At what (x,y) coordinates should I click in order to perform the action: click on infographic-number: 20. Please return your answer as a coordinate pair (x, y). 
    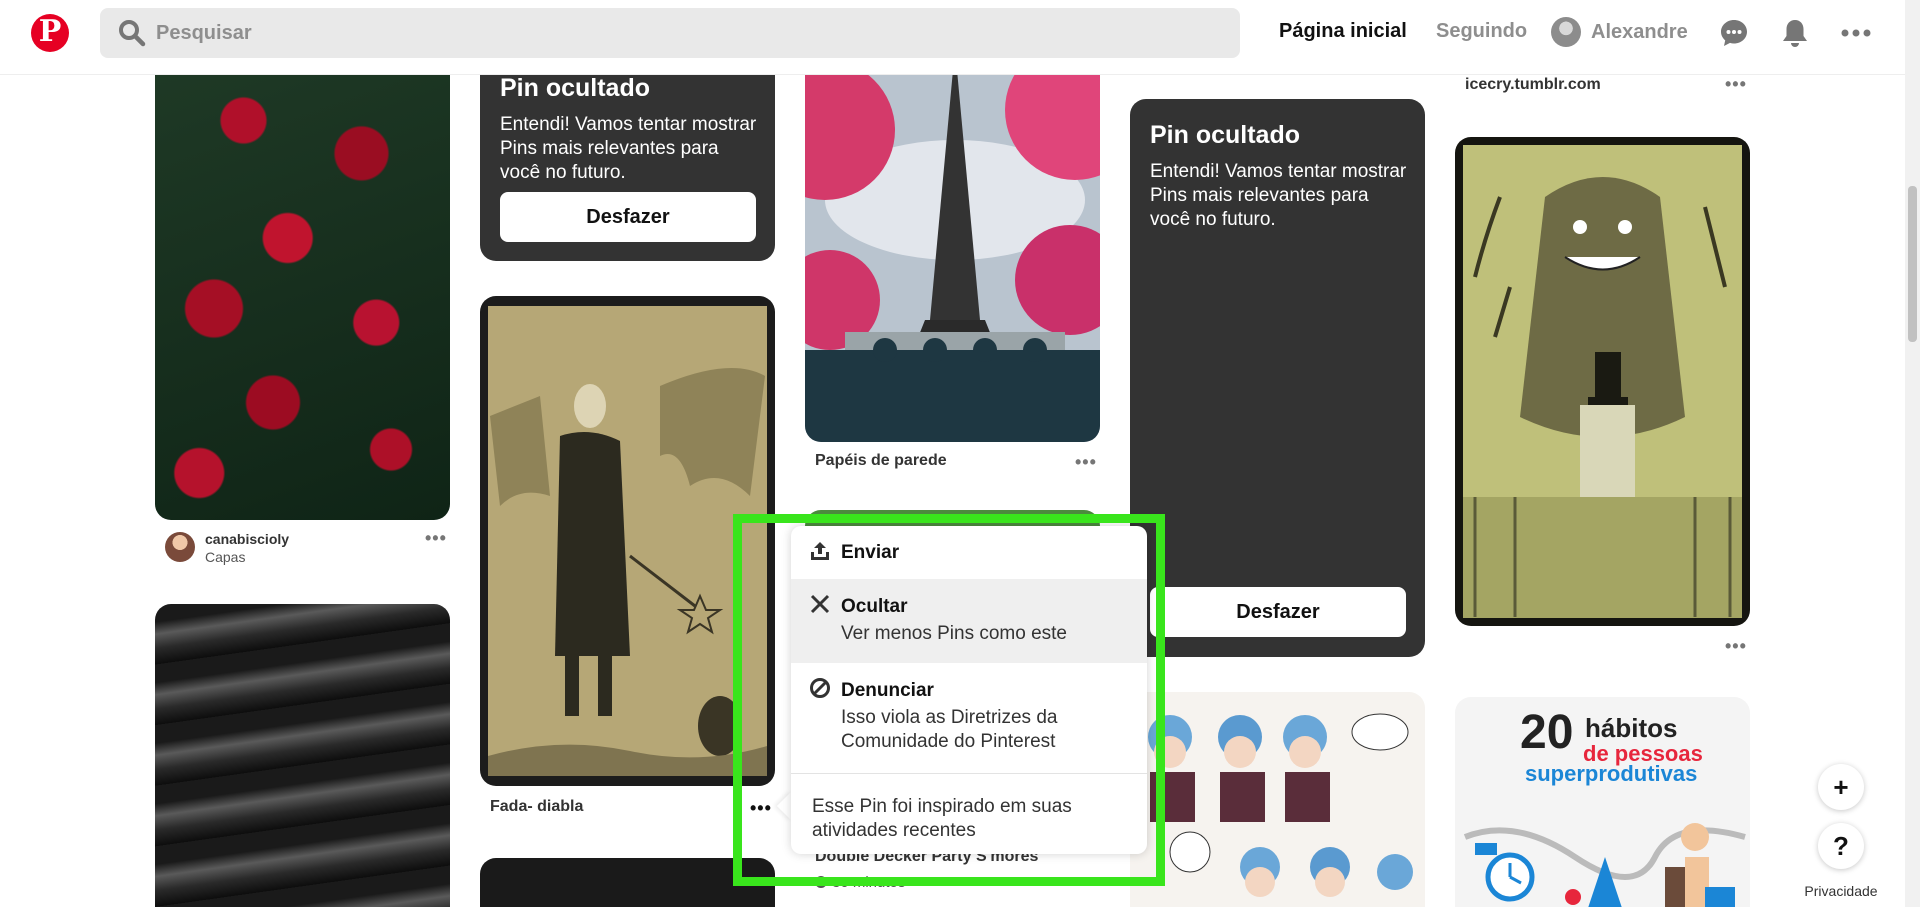
    Looking at the image, I should click on (1547, 732).